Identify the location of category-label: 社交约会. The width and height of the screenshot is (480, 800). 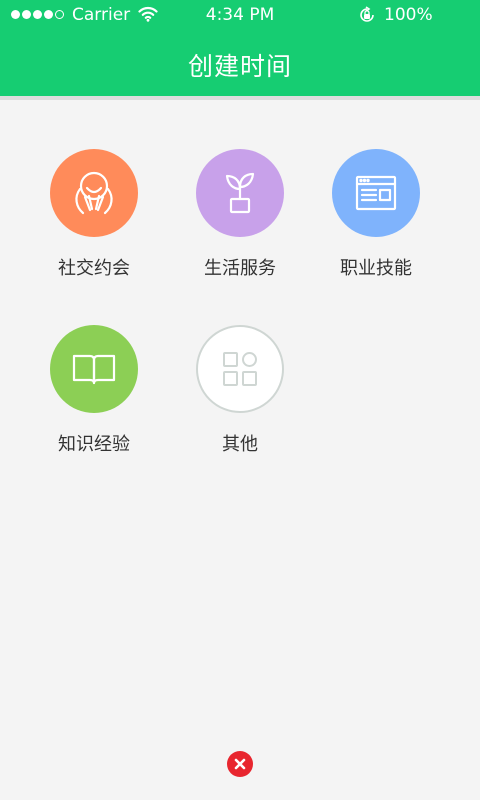
(94, 268).